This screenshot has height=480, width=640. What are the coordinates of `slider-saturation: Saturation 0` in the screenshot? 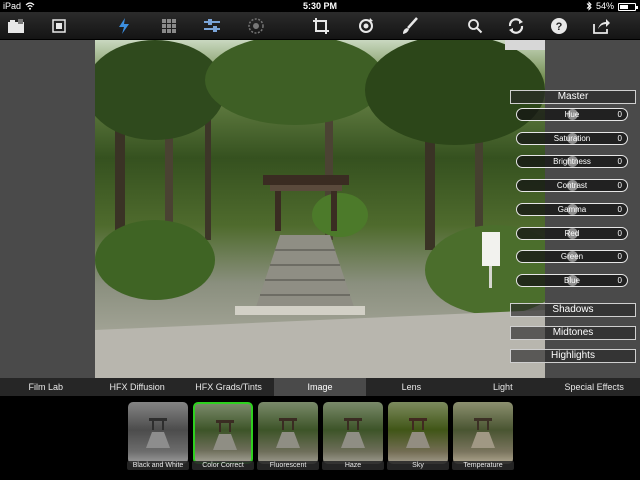 It's located at (572, 138).